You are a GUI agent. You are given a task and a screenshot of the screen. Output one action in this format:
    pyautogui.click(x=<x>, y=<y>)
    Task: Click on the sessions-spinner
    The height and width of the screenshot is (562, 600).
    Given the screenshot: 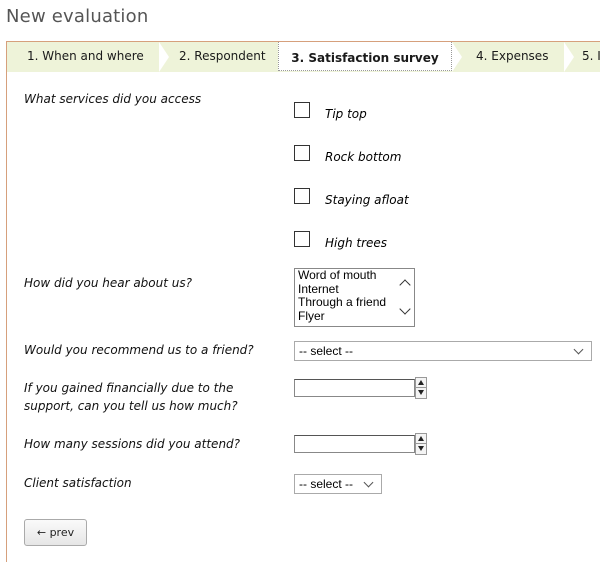 What is the action you would take?
    pyautogui.click(x=360, y=444)
    